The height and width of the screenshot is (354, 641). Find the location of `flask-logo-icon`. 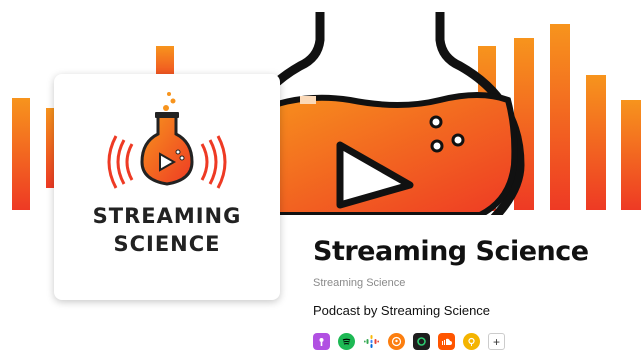

flask-logo-icon is located at coordinates (167, 140).